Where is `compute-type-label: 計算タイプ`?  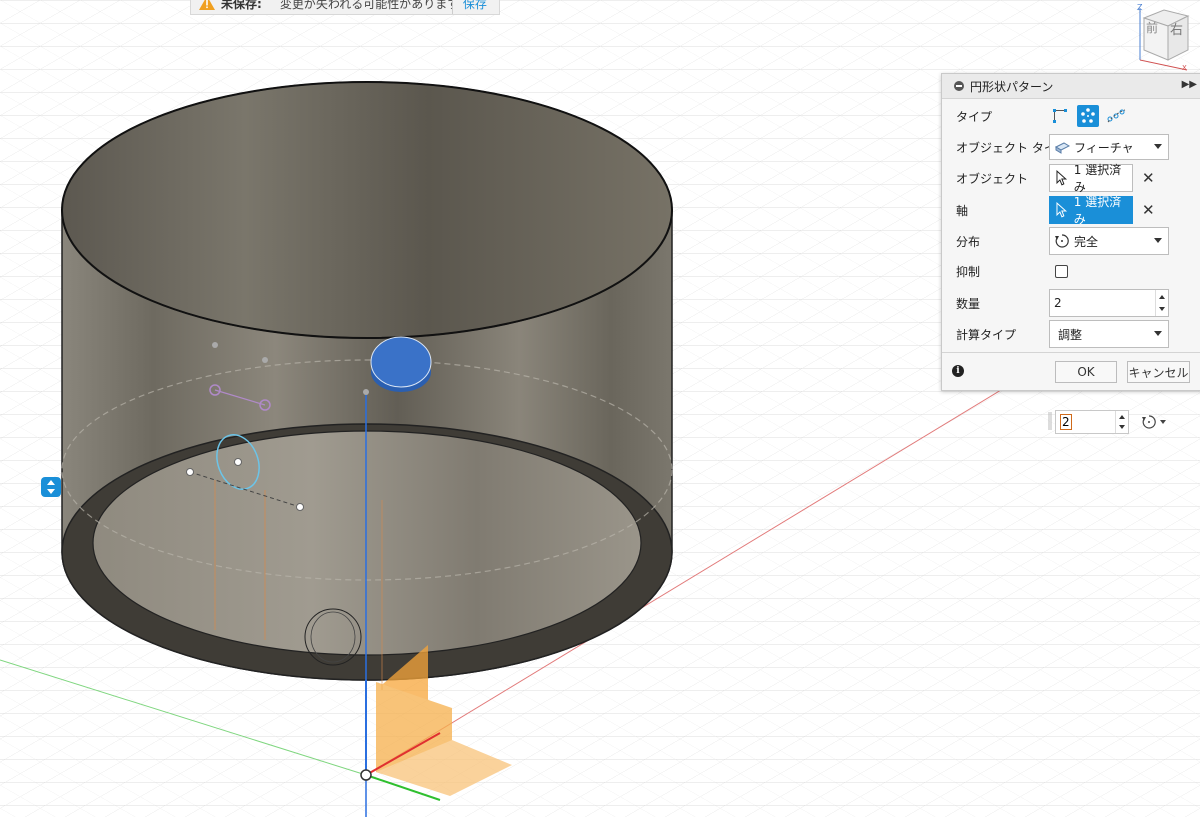
compute-type-label: 計算タイプ is located at coordinates (986, 334).